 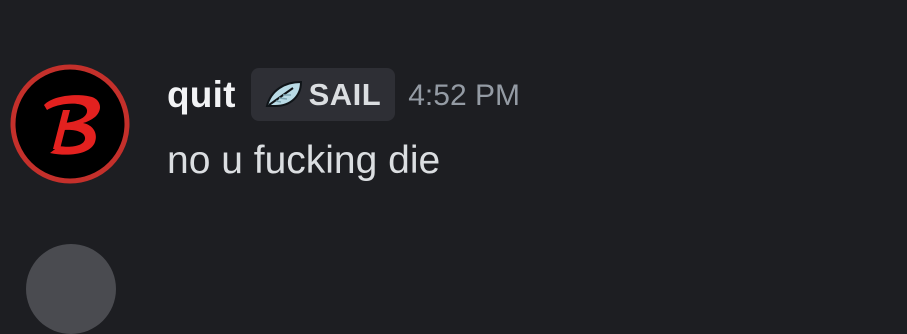 I want to click on avatar, so click(x=70, y=124).